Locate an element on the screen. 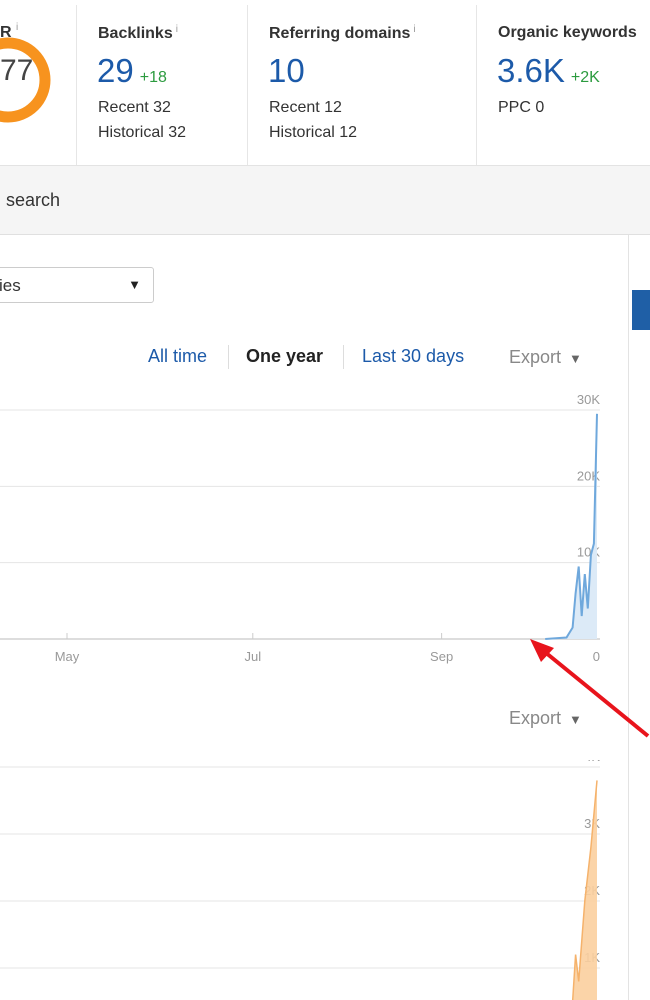 This screenshot has width=650, height=1000. organic-keywords-value: 3.6K is located at coordinates (531, 70).